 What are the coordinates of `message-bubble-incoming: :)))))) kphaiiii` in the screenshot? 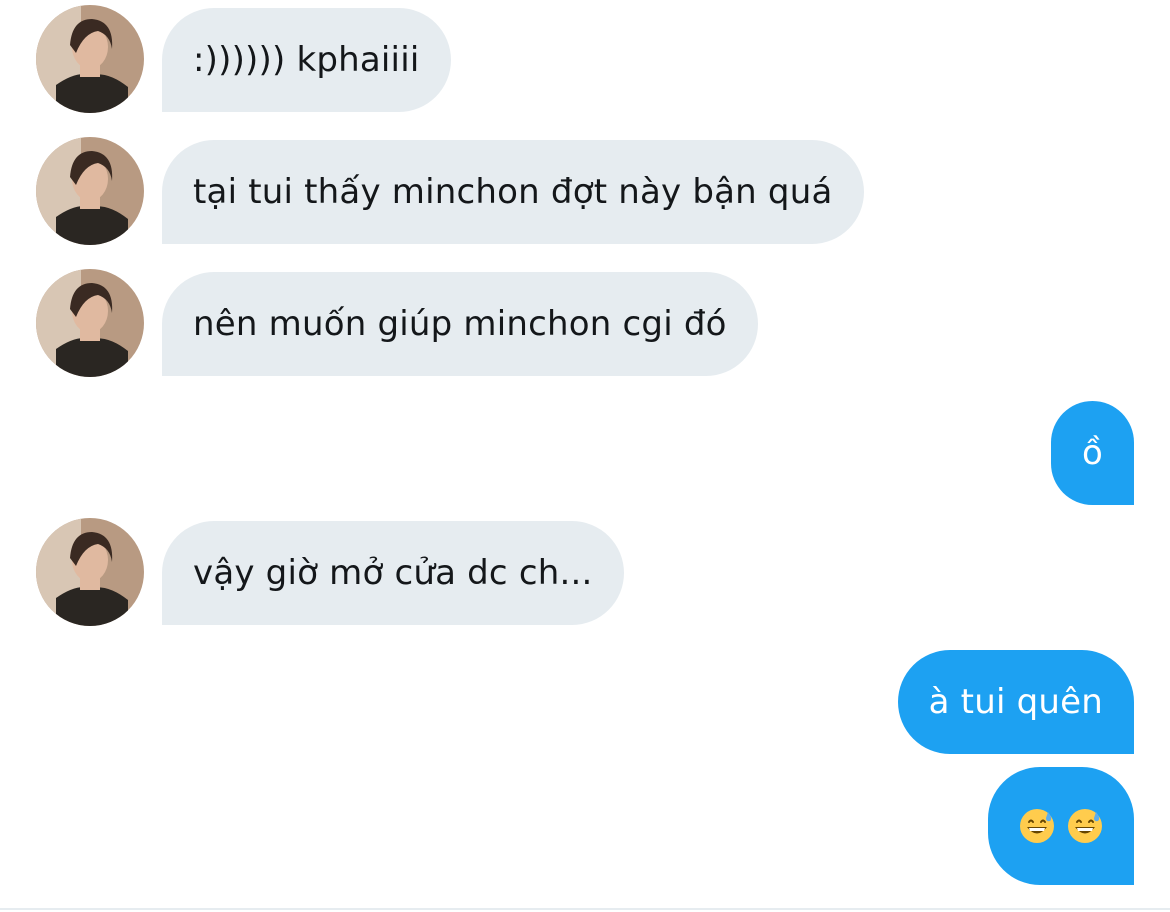 It's located at (306, 60).